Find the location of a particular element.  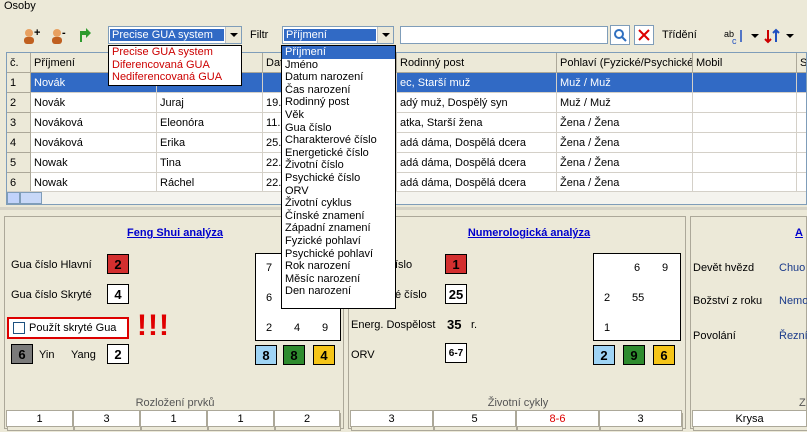

filter-option: Čas narození is located at coordinates (338, 90).